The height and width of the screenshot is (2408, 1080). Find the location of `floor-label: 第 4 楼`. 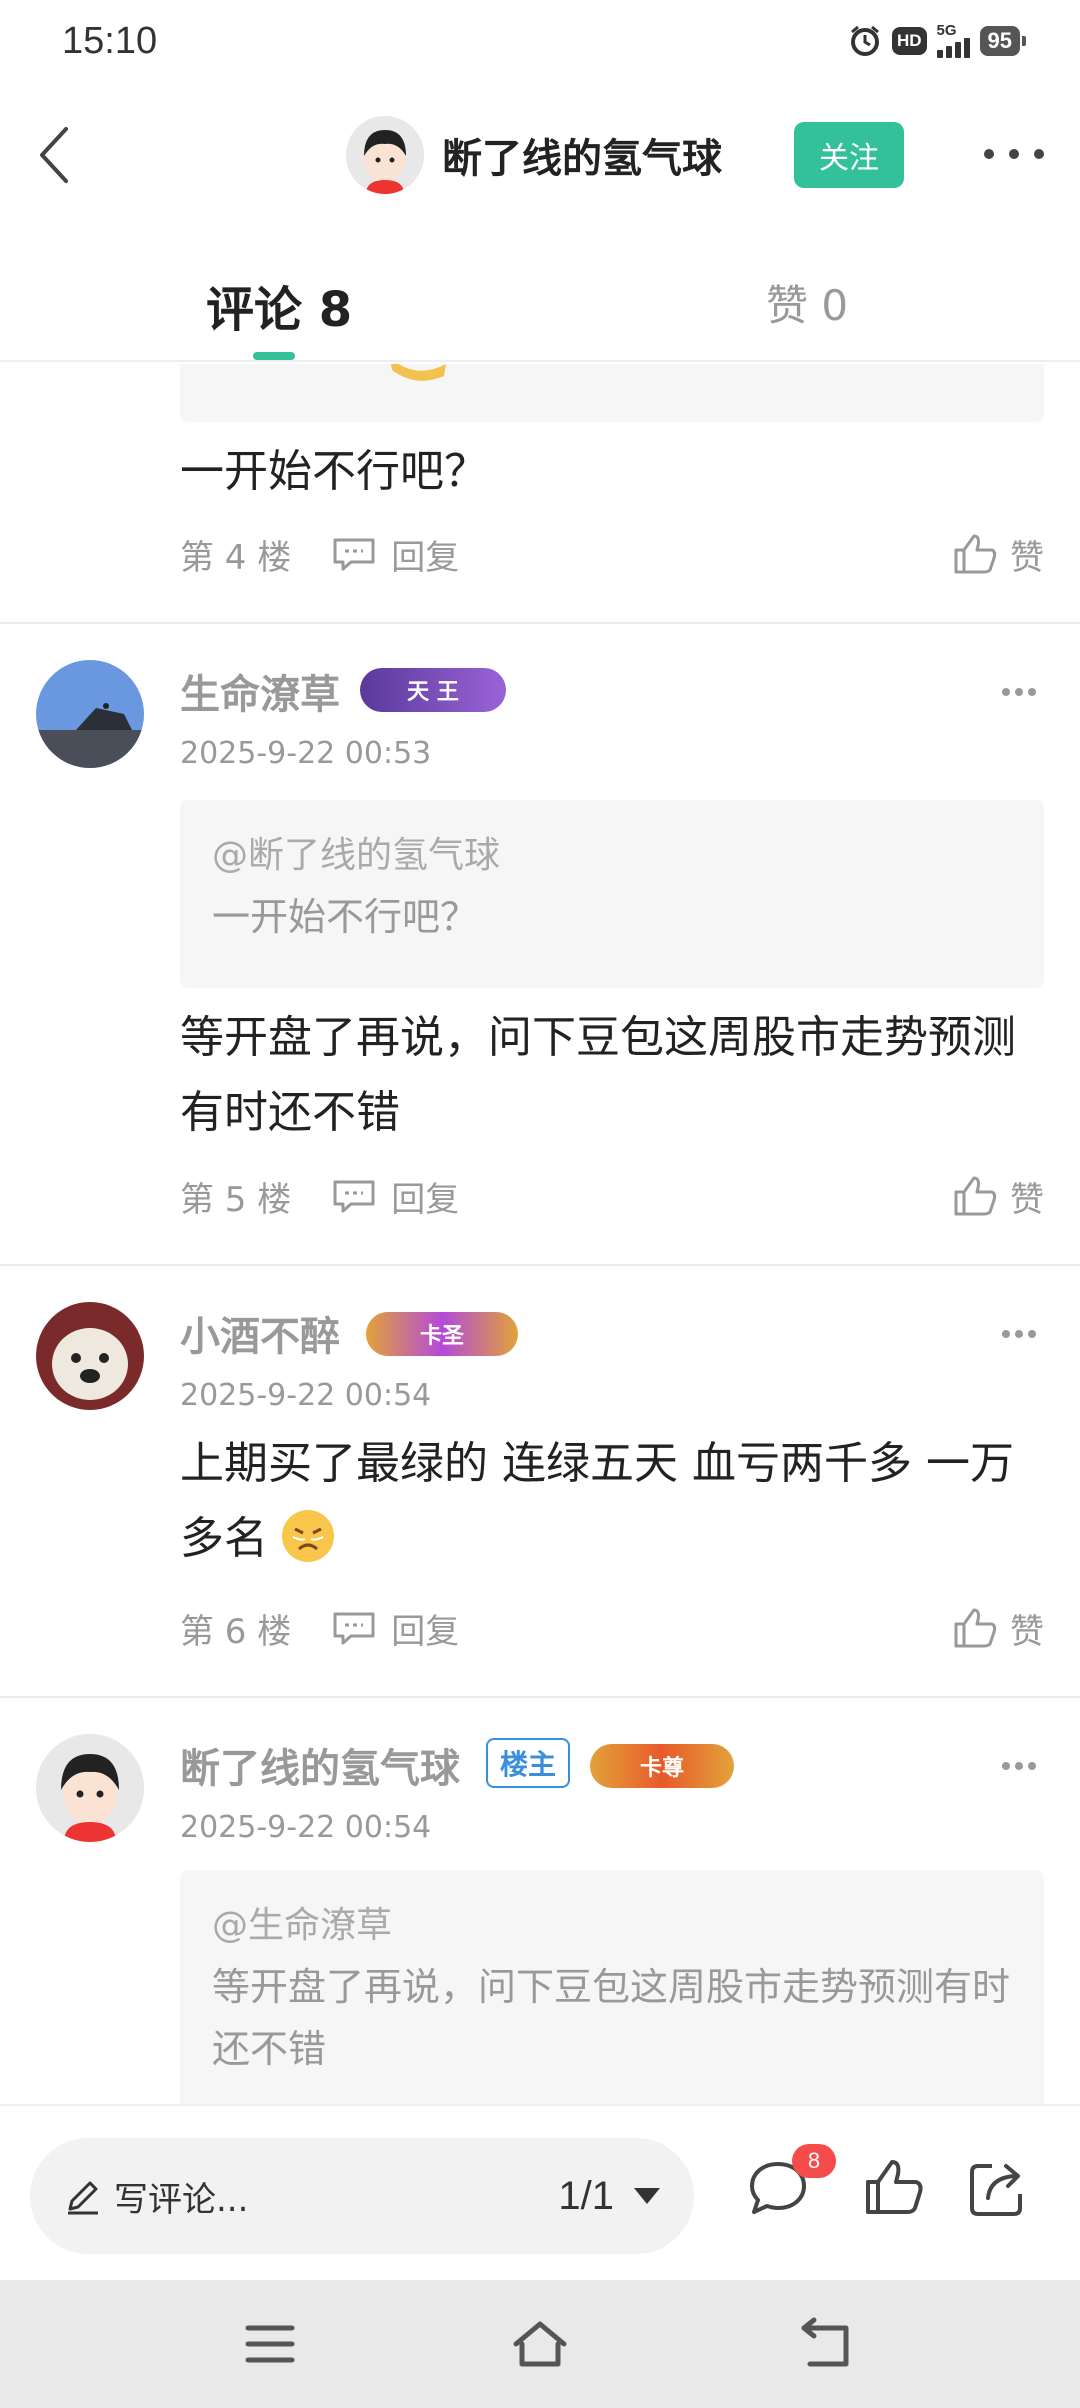

floor-label: 第 4 楼 is located at coordinates (236, 557).